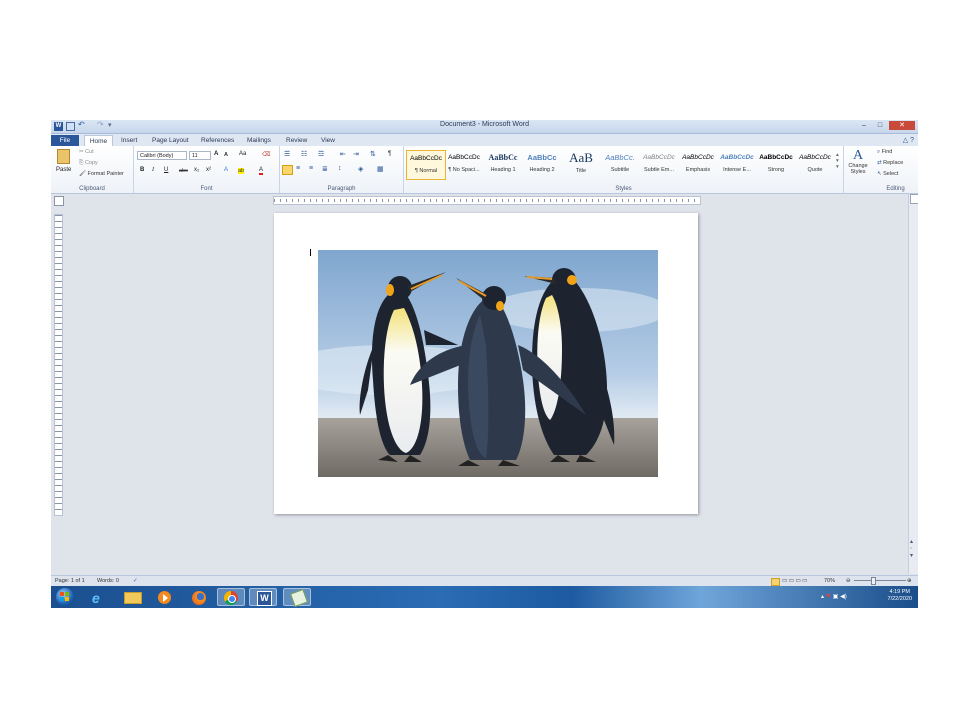 The image size is (960, 720). I want to click on multilevel-list-icon: ☲, so click(321, 154).